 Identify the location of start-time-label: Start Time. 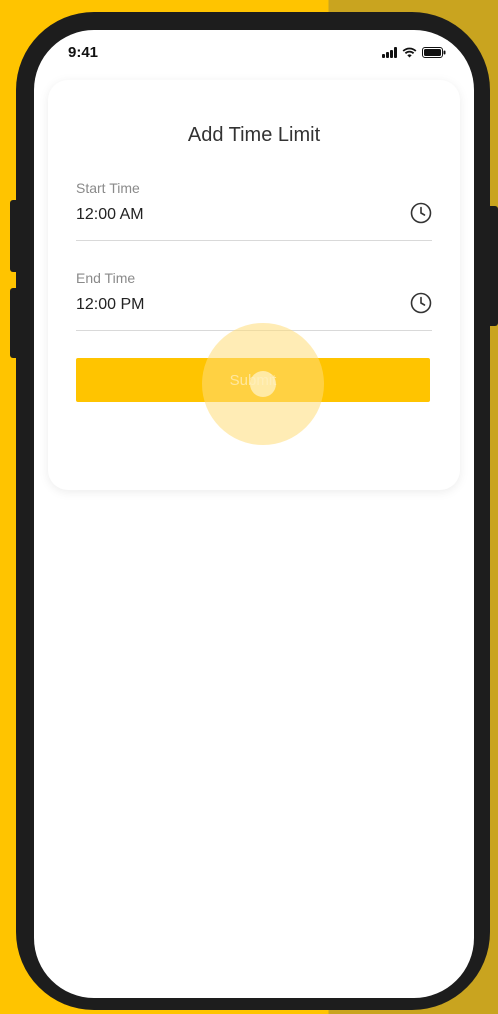
(108, 188).